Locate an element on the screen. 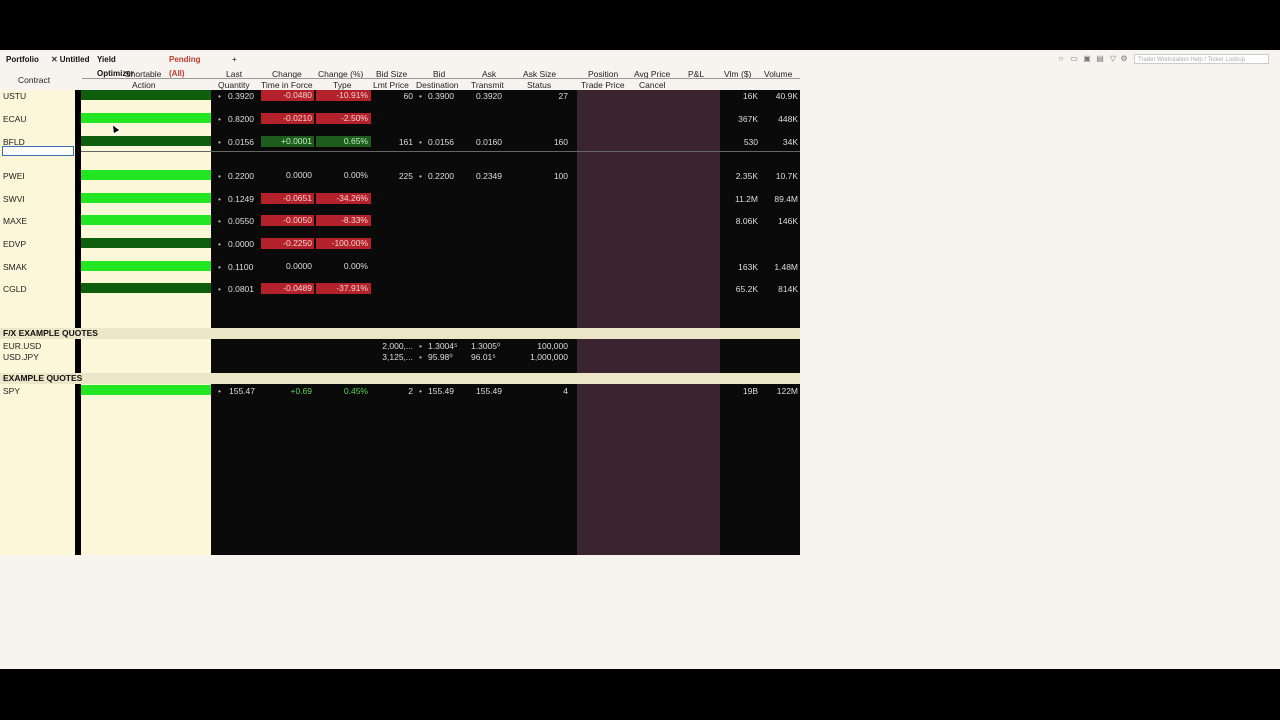 Image resolution: width=1280 pixels, height=720 pixels. section-title: F/X EXAMPLE QUOTES is located at coordinates (50, 333).